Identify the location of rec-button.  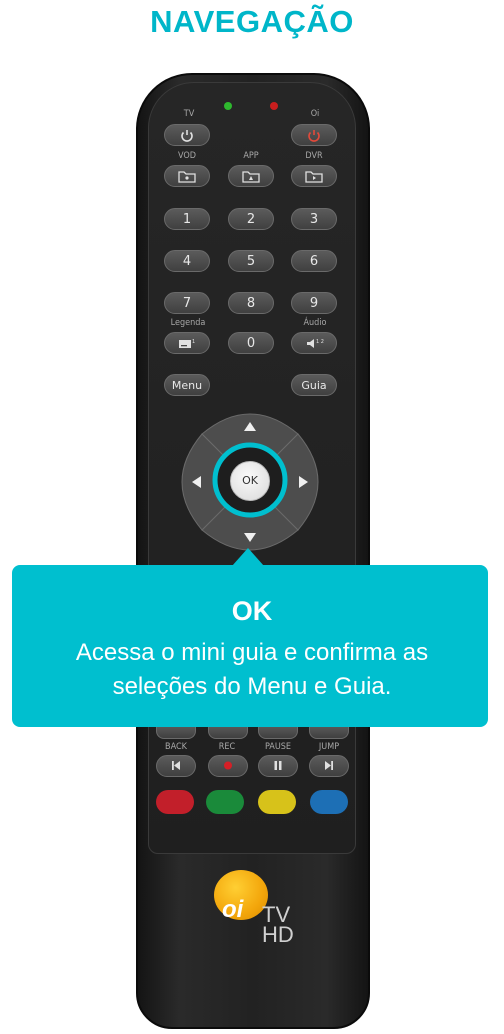
(228, 766).